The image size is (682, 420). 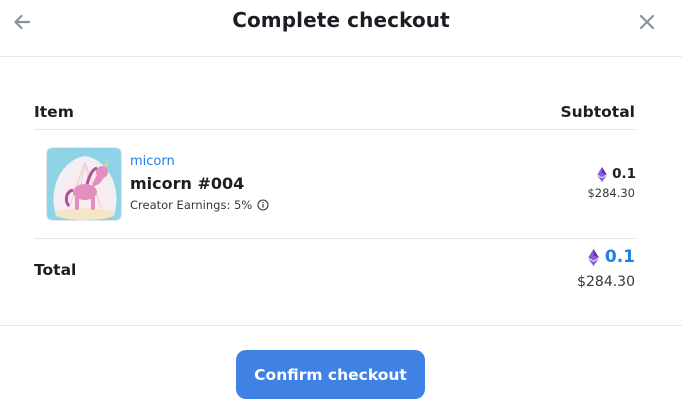 I want to click on collection-link: micorn, so click(x=152, y=161).